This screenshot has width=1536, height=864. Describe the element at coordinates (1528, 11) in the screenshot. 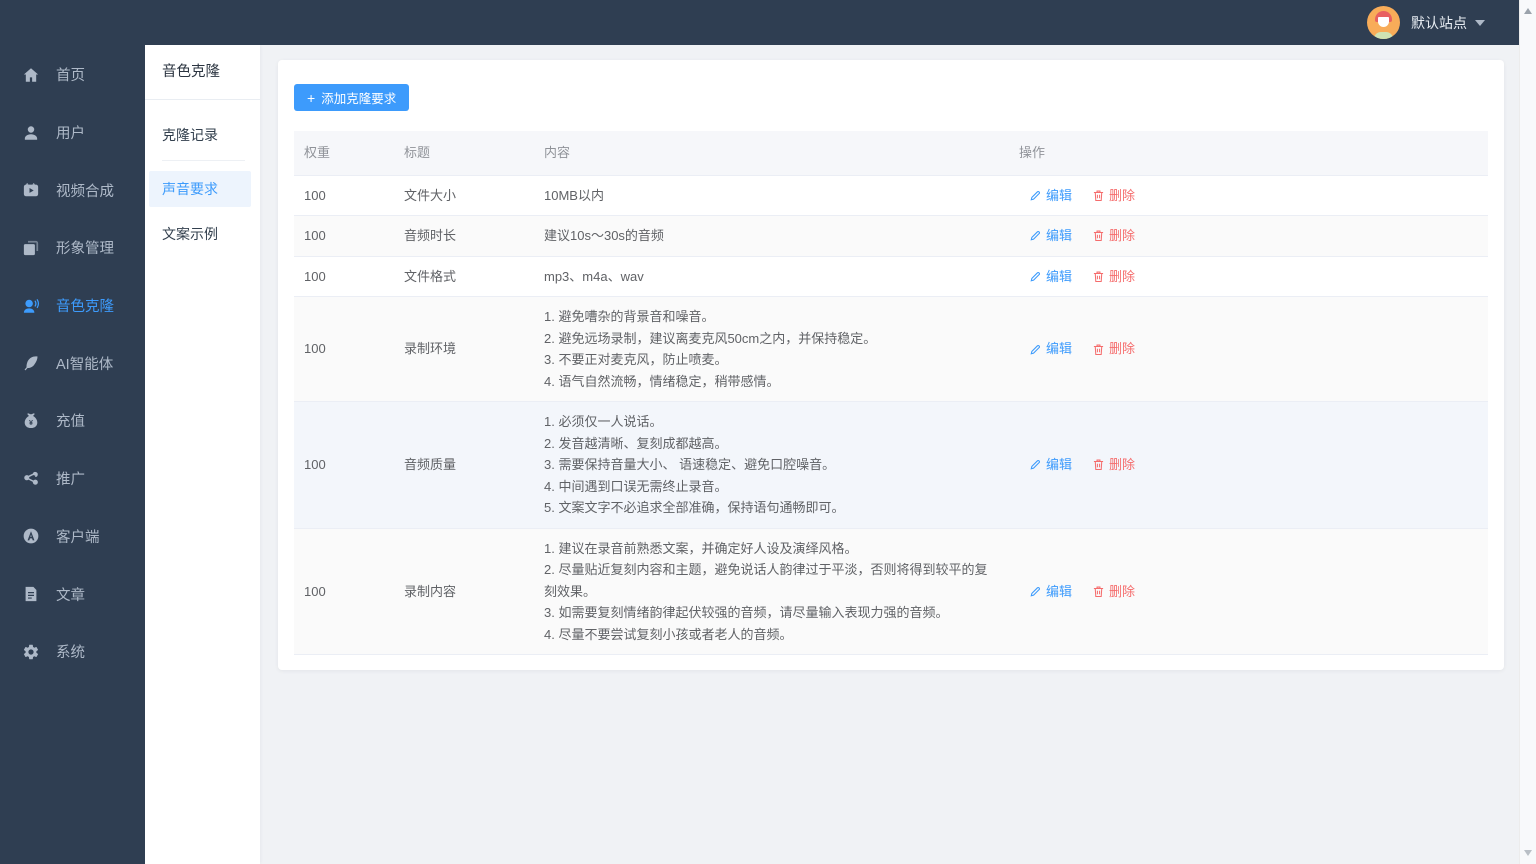

I see `scroll-up-arrow` at that location.